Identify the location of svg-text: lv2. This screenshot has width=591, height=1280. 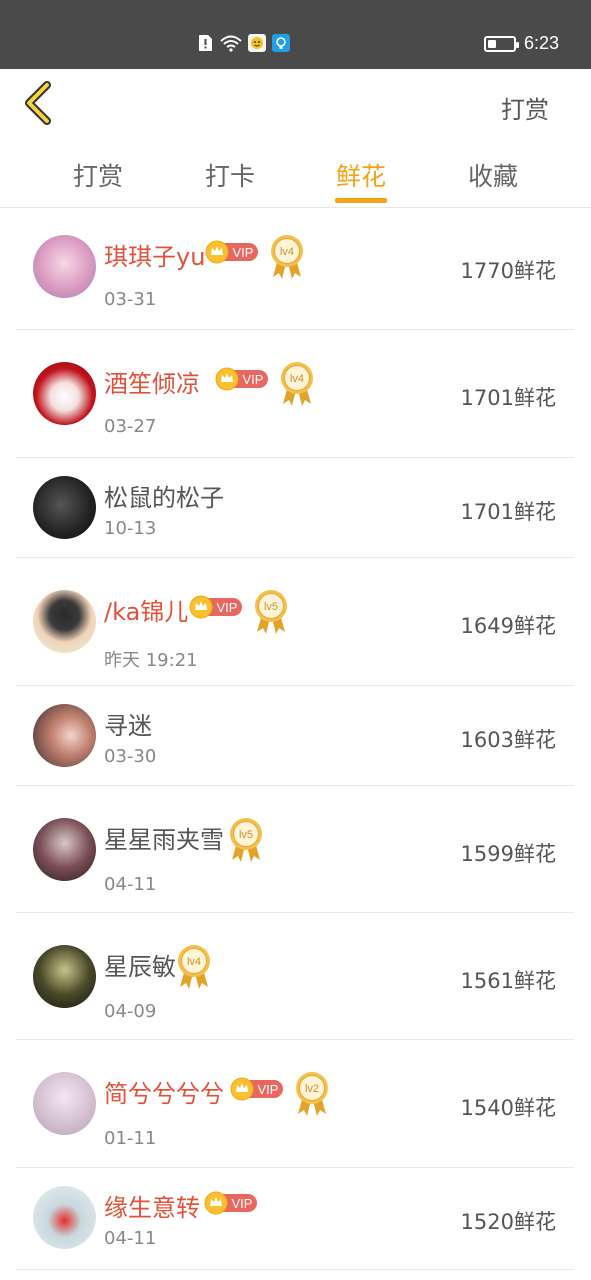
(312, 1089).